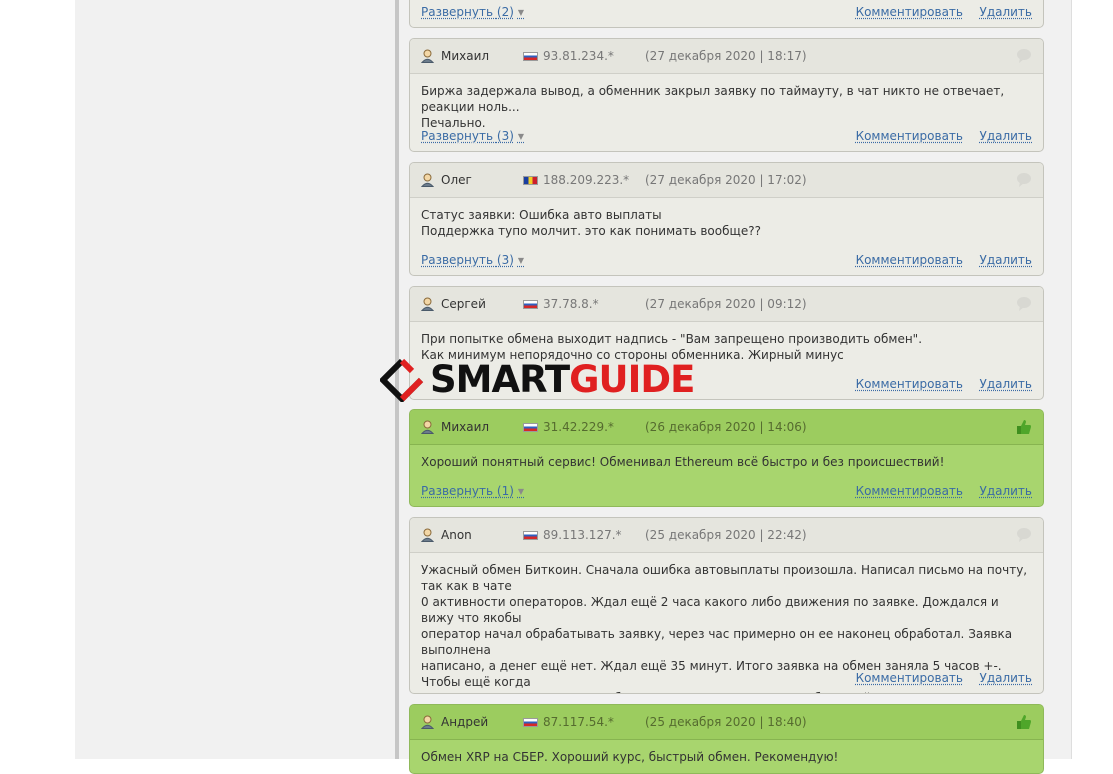 The height and width of the screenshot is (774, 1113). I want to click on review-date: (27 декабря 2020 | 18:17), so click(726, 56).